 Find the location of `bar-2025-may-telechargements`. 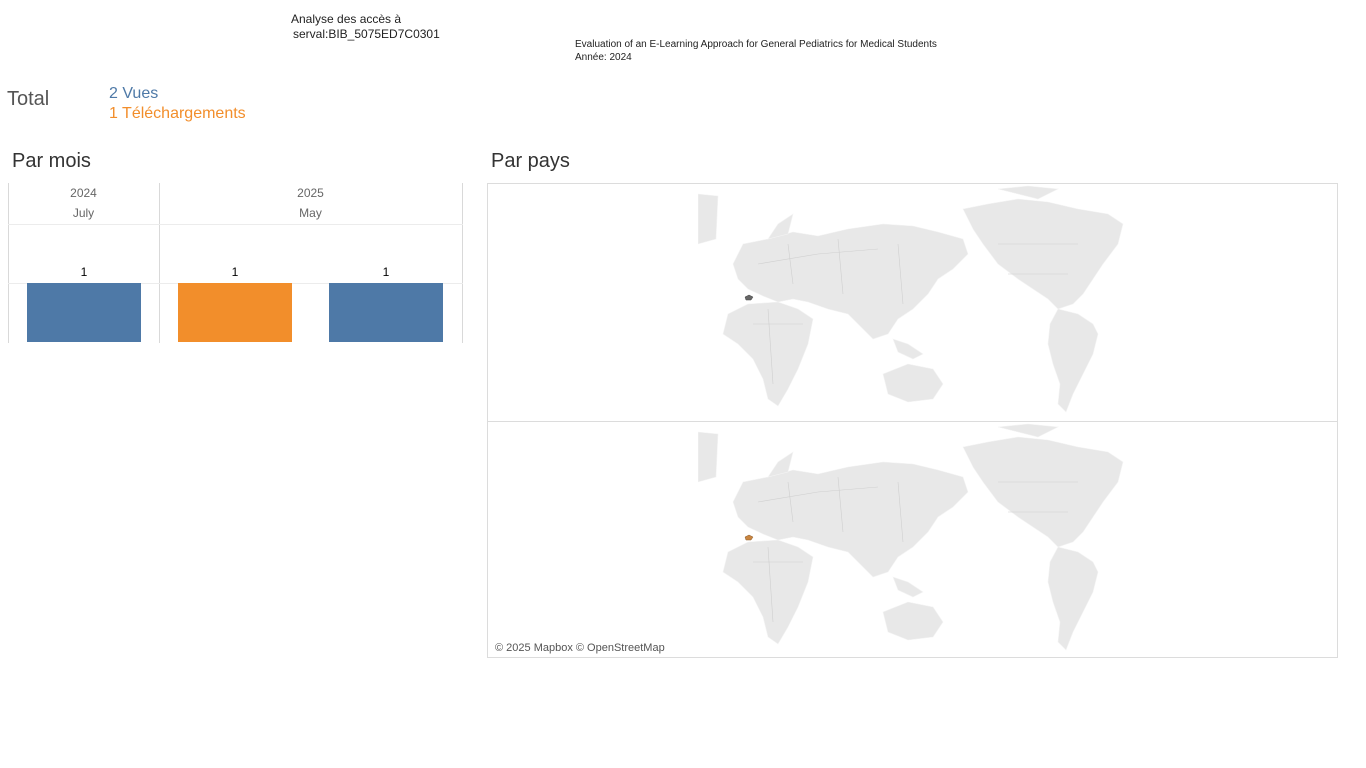

bar-2025-may-telechargements is located at coordinates (235, 312).